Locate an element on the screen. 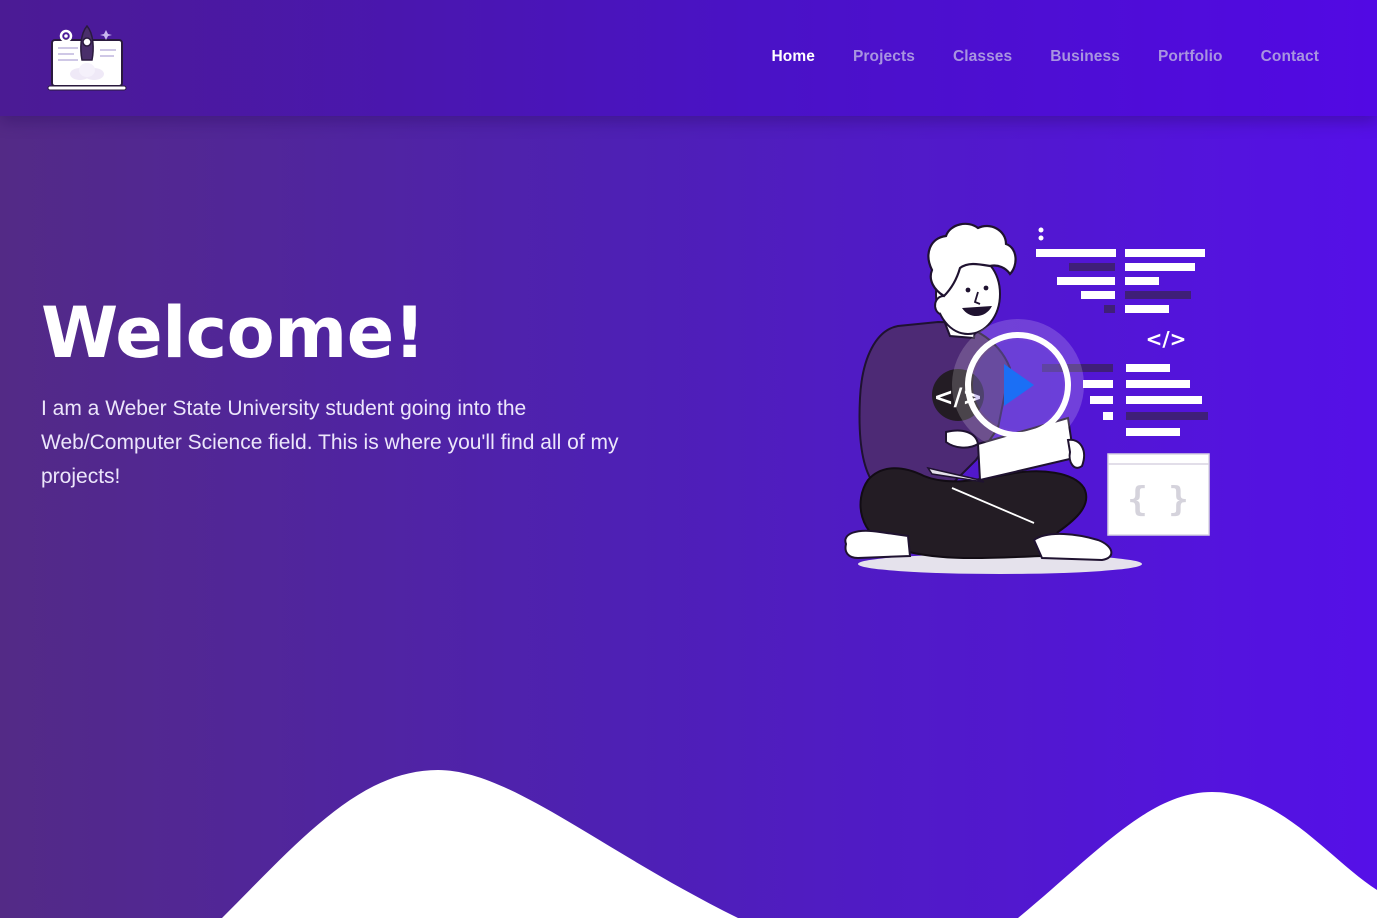 This screenshot has height=918, width=1377. nav-classes: Classes is located at coordinates (982, 57).